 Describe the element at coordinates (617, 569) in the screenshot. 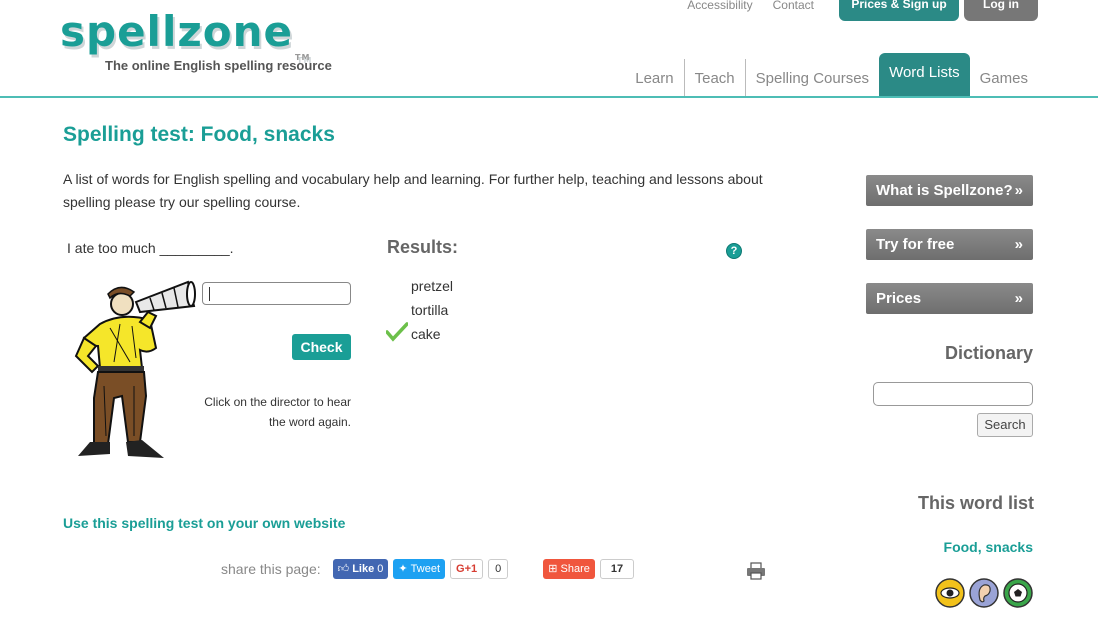

I see `share-count: 17` at that location.